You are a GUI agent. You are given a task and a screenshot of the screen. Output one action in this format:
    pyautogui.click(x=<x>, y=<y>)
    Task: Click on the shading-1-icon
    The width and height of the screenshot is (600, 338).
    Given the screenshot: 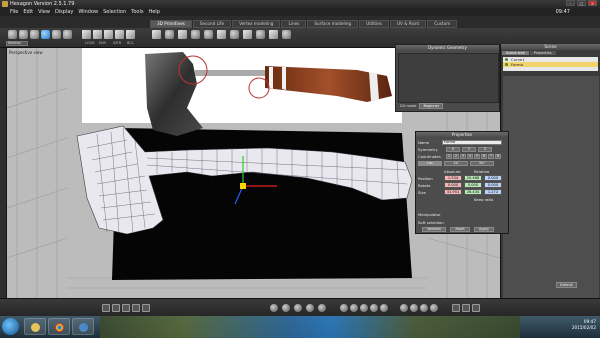 What is the action you would take?
    pyautogui.click(x=344, y=308)
    